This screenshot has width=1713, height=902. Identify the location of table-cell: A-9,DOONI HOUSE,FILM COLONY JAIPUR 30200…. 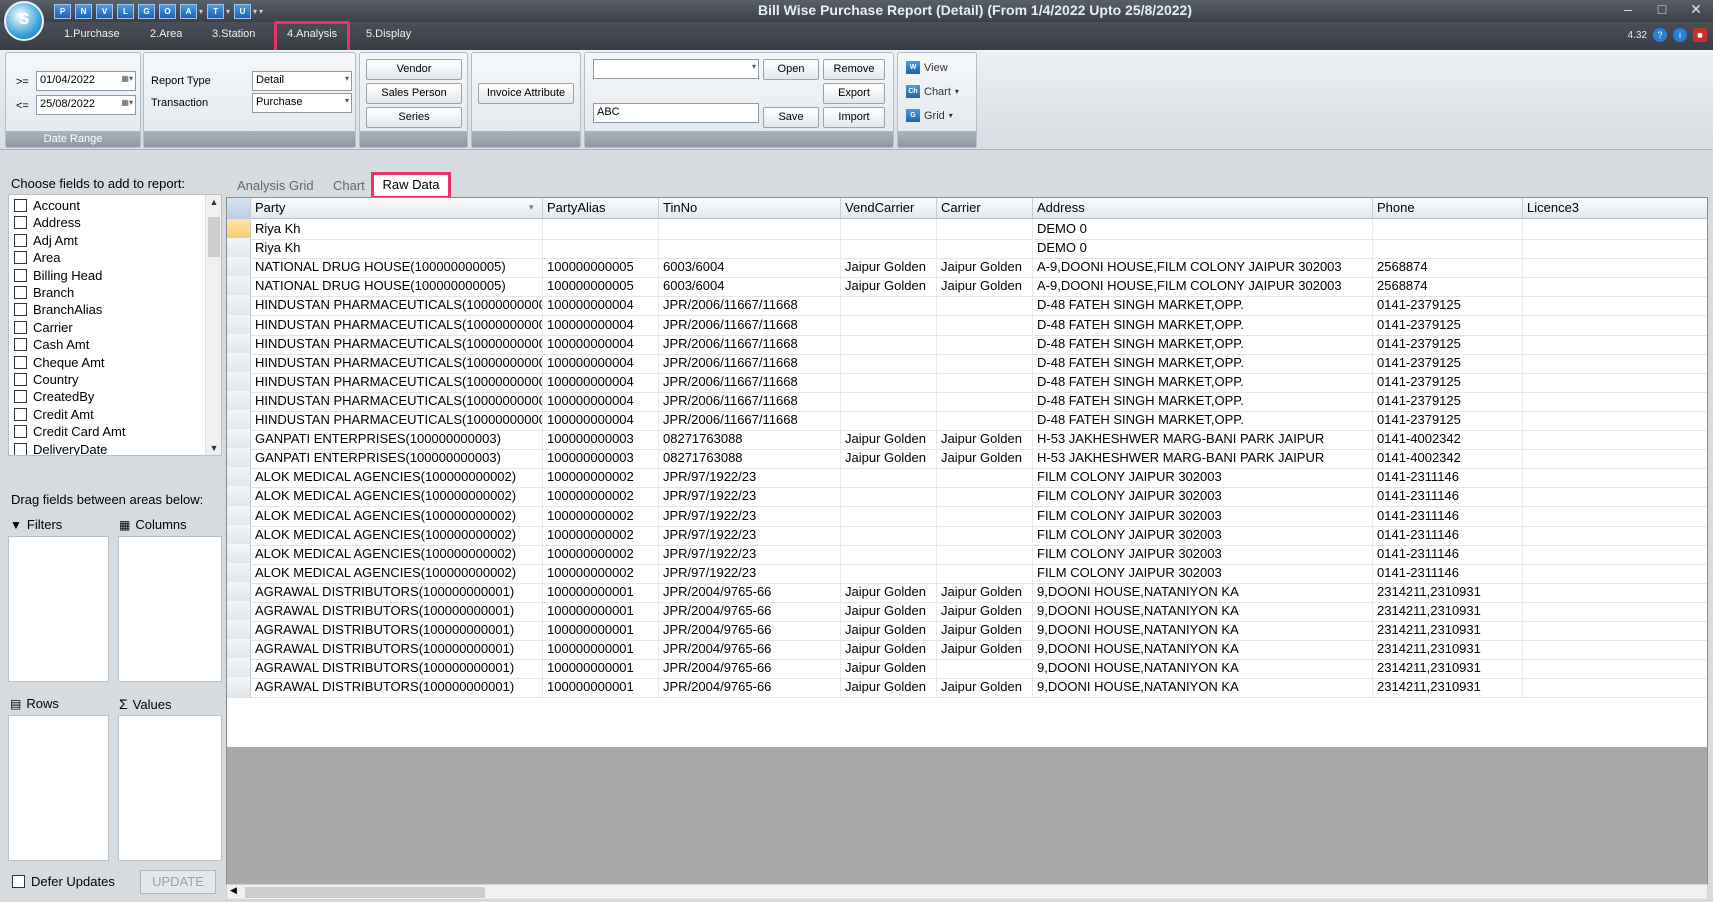
(1203, 268).